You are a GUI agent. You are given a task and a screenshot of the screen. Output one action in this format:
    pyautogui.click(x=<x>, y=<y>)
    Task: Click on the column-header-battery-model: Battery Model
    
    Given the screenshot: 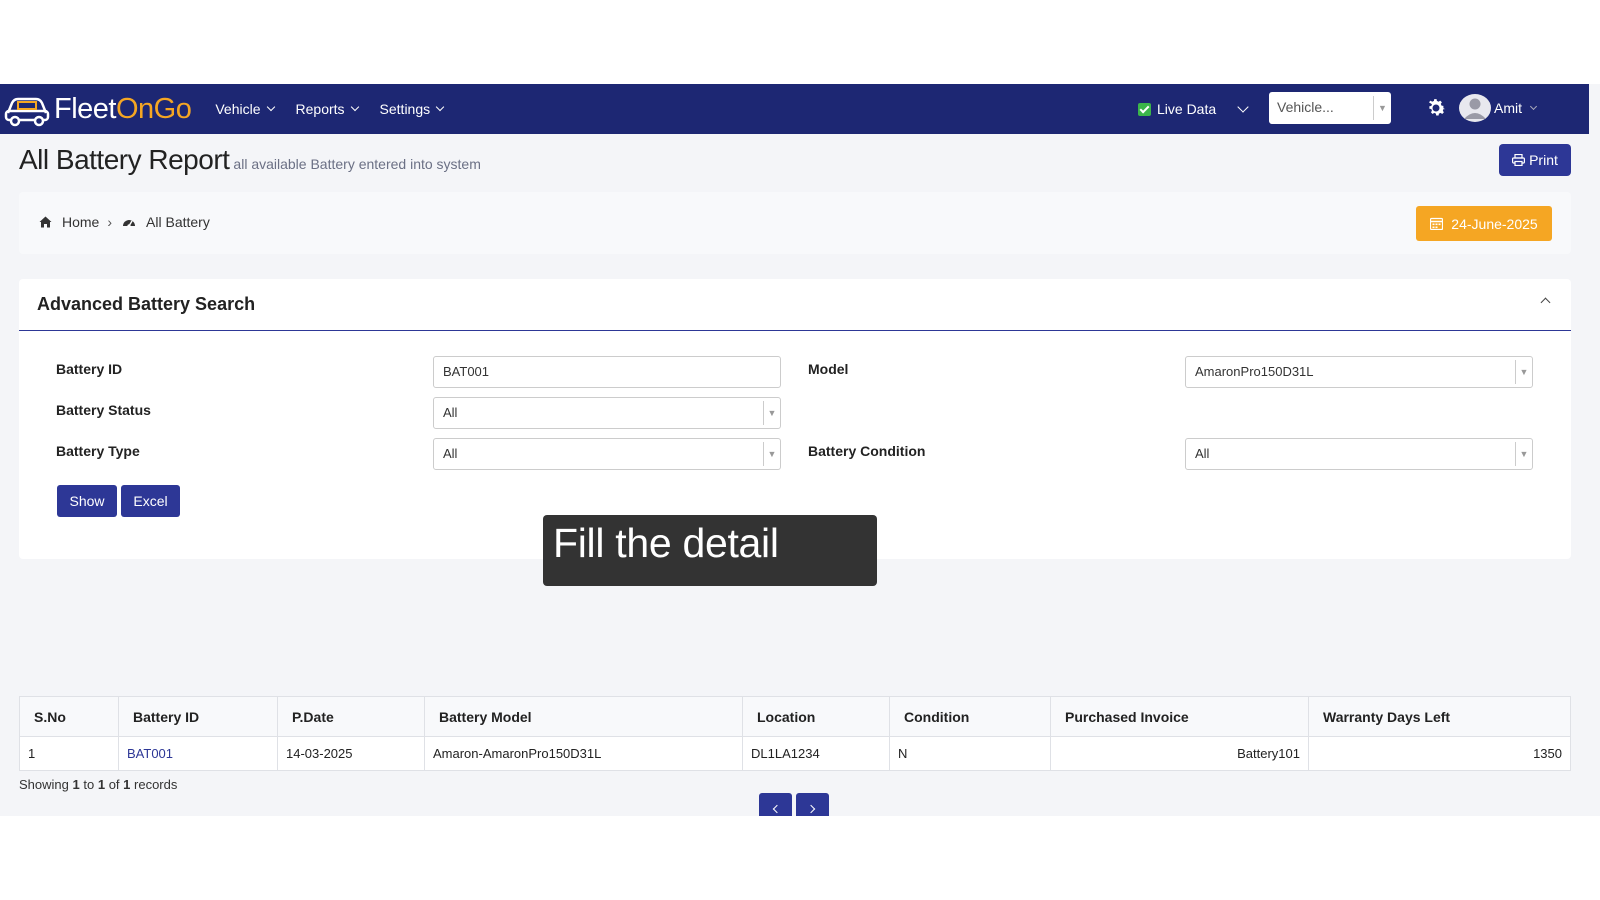 What is the action you would take?
    pyautogui.click(x=583, y=716)
    